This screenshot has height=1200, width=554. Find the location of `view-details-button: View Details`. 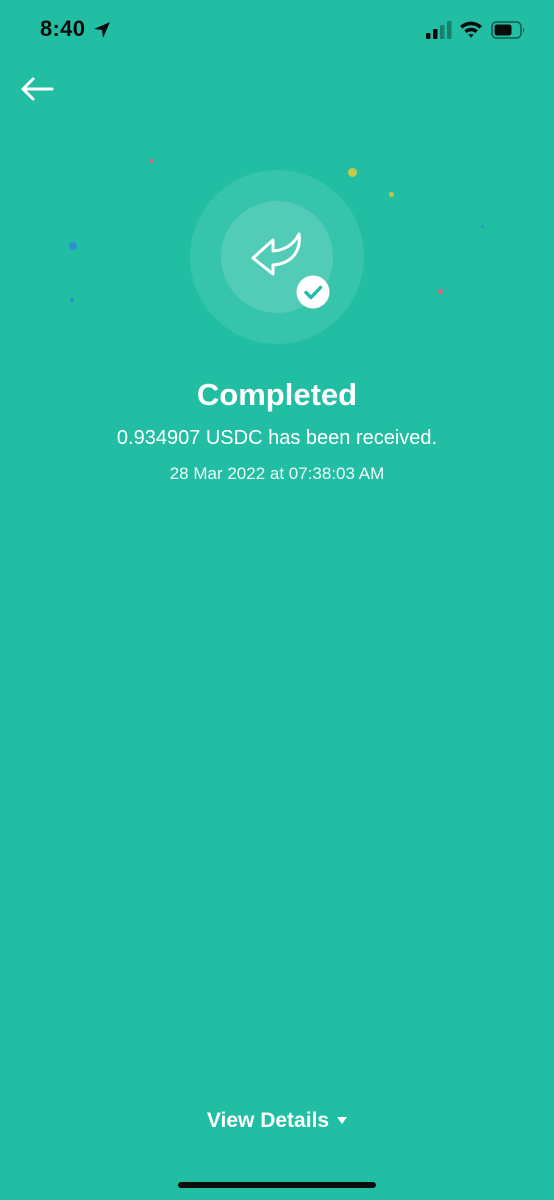

view-details-button: View Details is located at coordinates (277, 1121).